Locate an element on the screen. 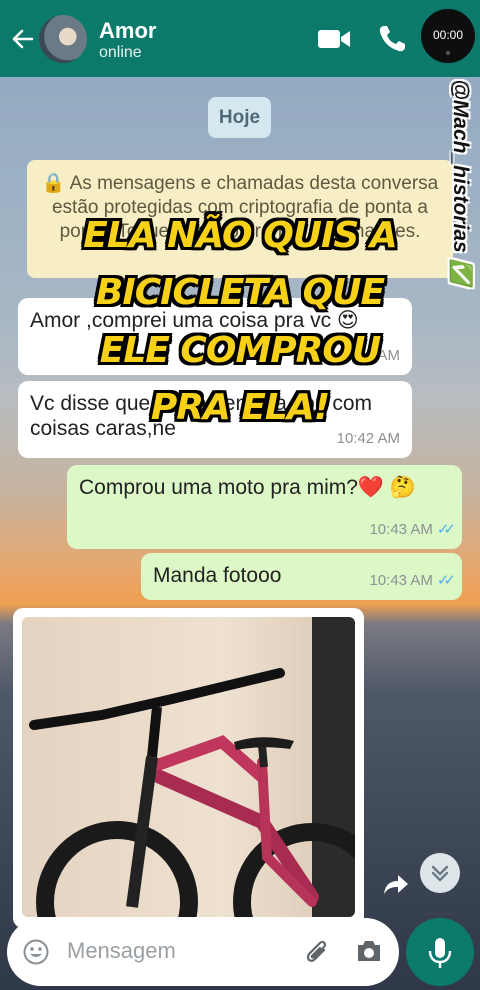  message-text: Manda fotooo is located at coordinates (217, 575).